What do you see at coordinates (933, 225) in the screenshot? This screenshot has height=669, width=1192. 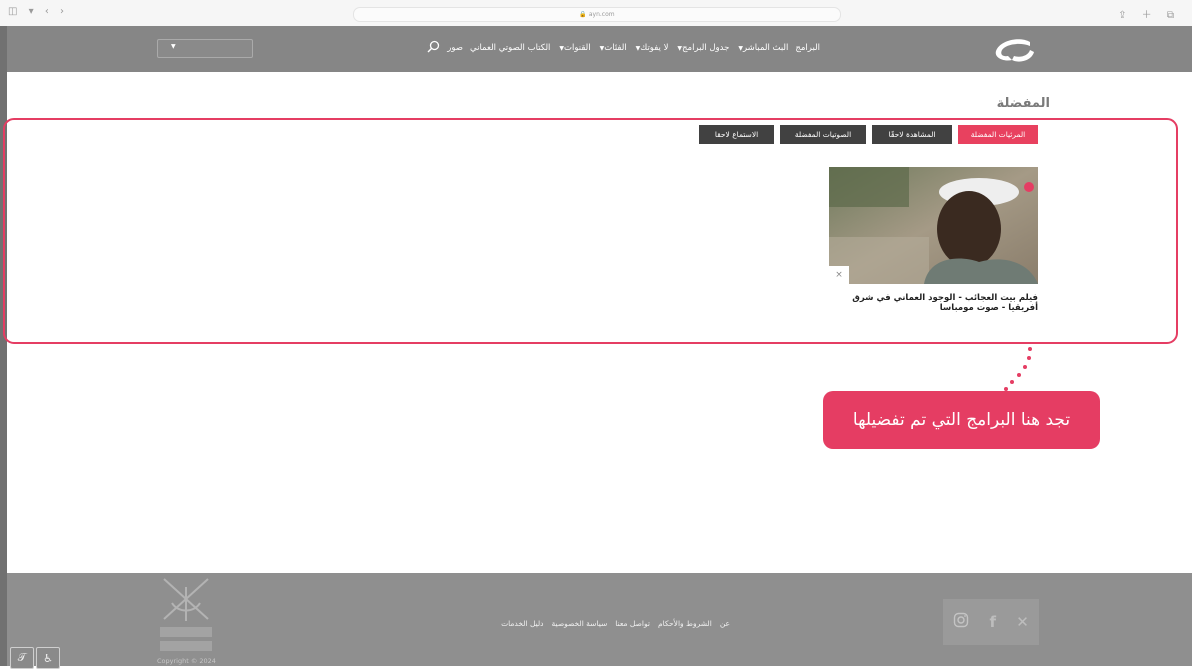 I see `program-thumbnail` at bounding box center [933, 225].